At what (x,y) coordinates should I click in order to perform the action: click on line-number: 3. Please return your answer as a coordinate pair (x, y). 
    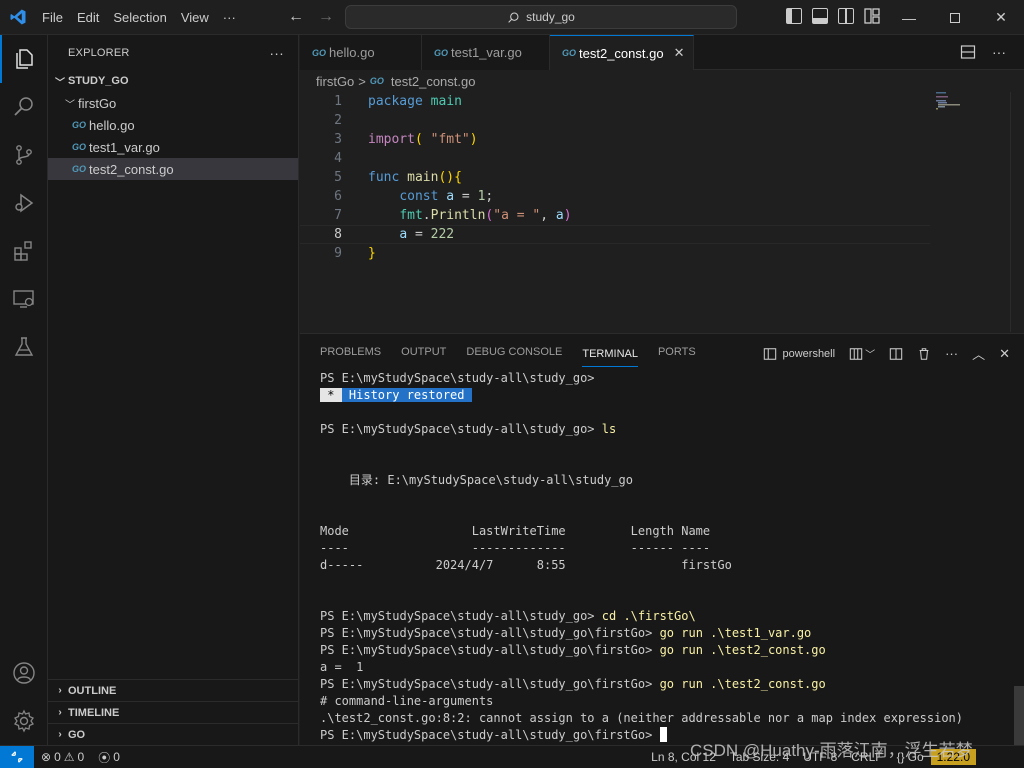
    Looking at the image, I should click on (338, 139).